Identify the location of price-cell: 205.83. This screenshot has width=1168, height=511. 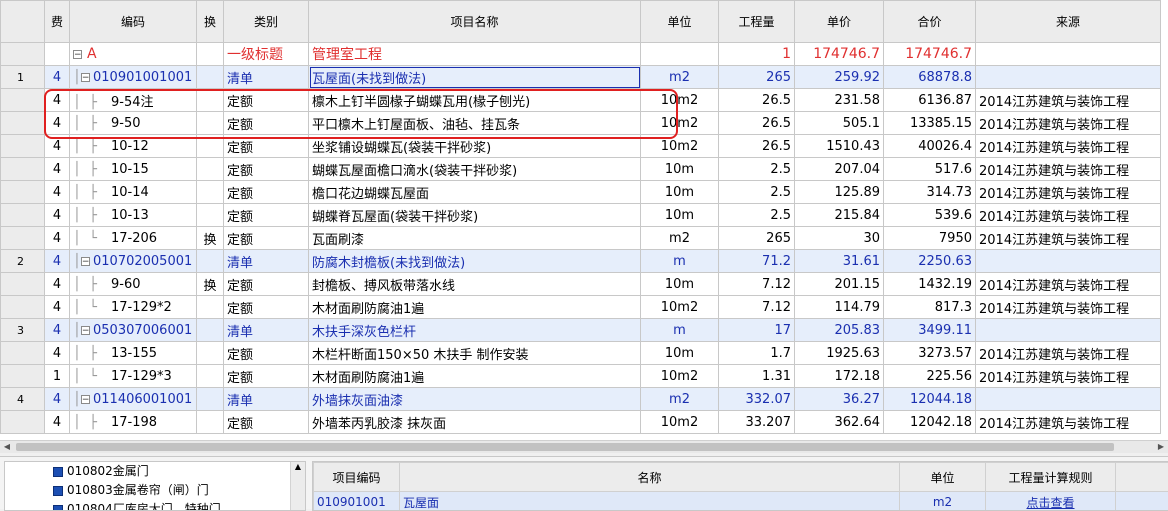
(839, 330).